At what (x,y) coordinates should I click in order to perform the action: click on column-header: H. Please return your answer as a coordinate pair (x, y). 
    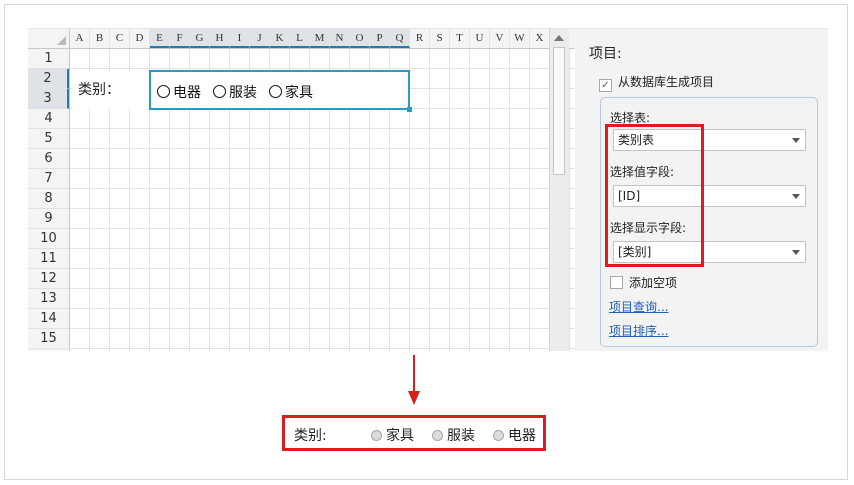
    Looking at the image, I should click on (220, 38).